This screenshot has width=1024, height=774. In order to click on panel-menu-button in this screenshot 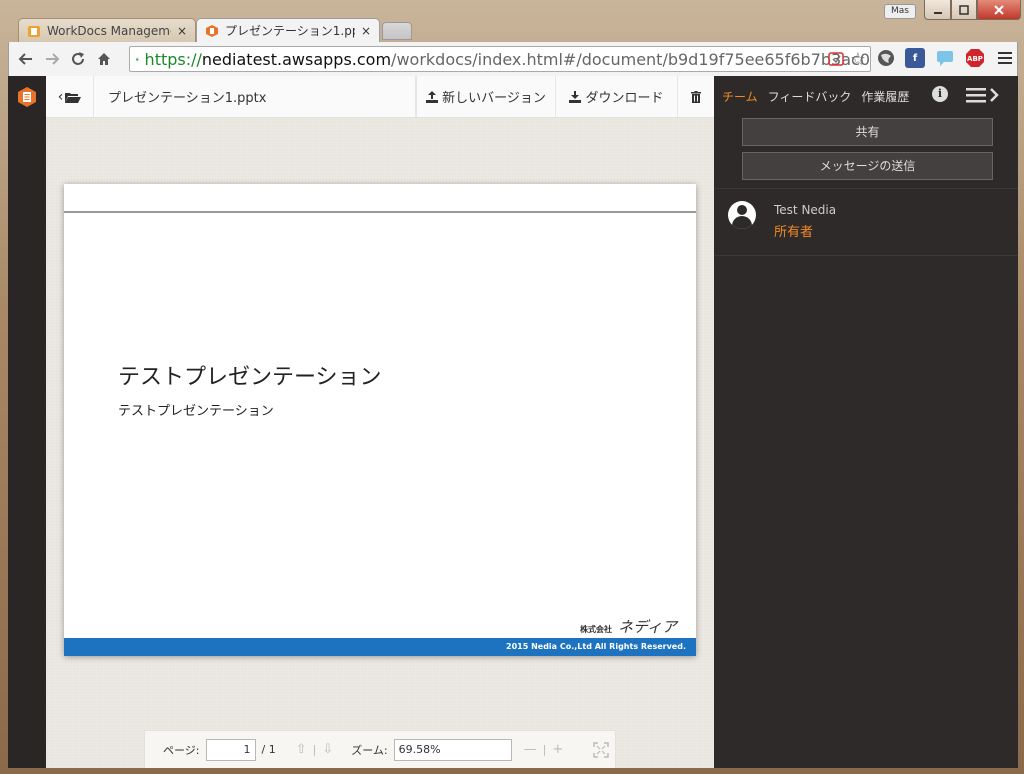, I will do `click(983, 97)`.